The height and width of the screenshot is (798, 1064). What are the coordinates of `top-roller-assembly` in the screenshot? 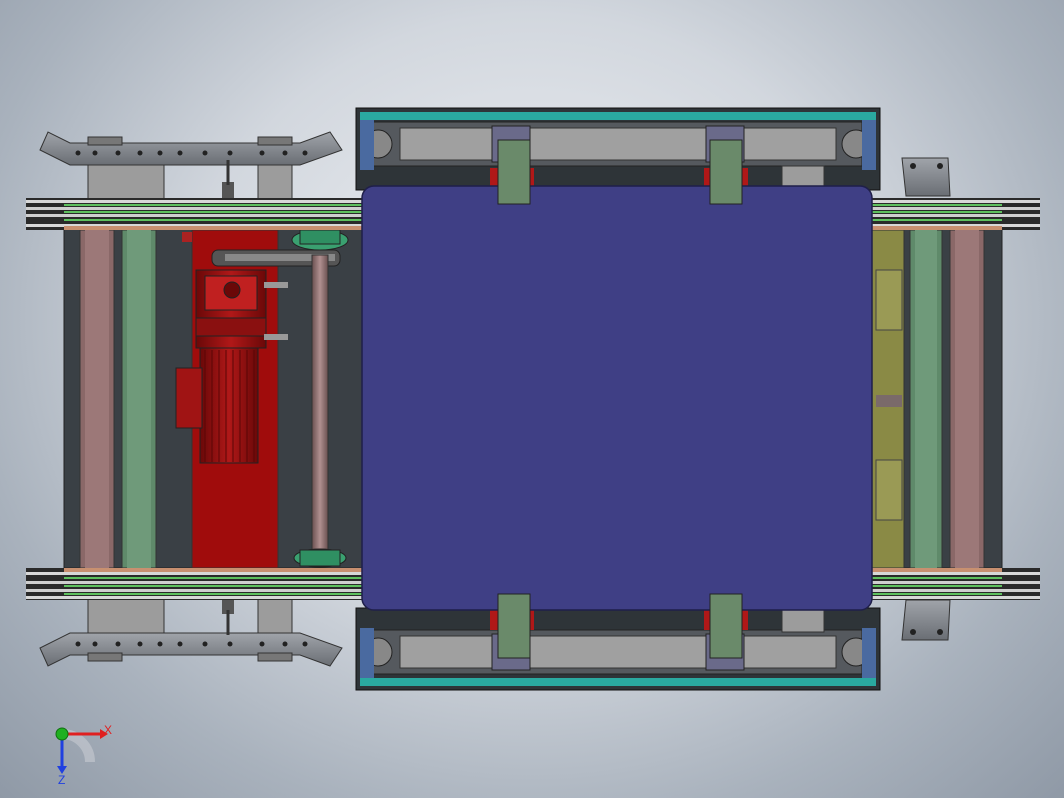 It's located at (618, 149).